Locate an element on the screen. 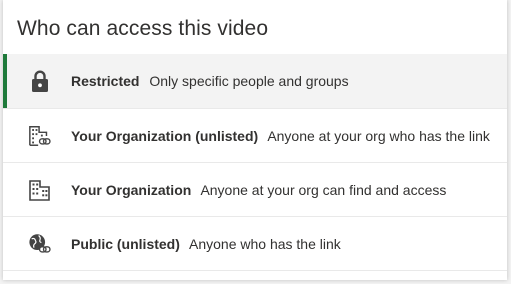 Image resolution: width=511 pixels, height=284 pixels. option-label: Public (unlisted) is located at coordinates (125, 243).